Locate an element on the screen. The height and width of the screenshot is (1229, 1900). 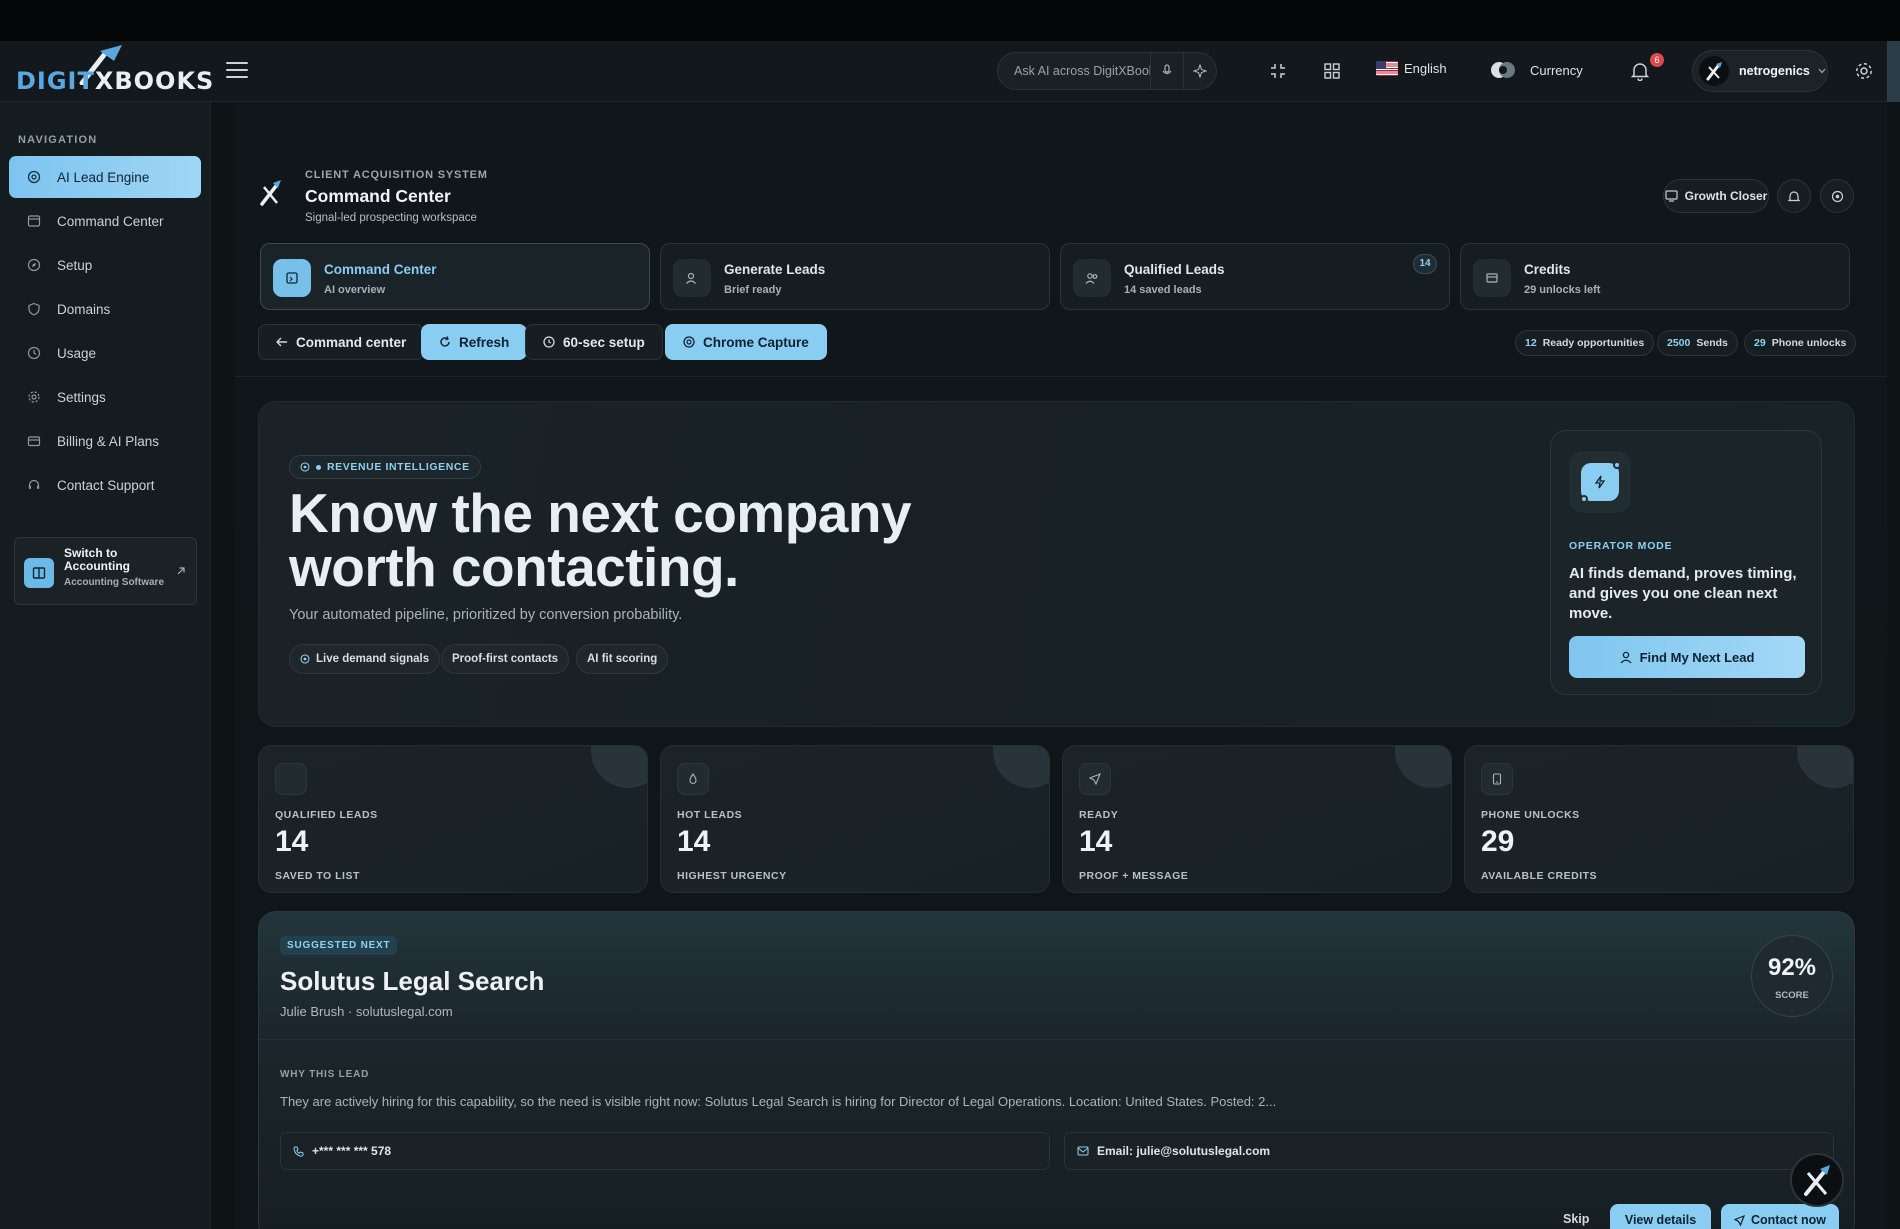
metric-sub: PROOF + MESSAGE is located at coordinates (1134, 876).